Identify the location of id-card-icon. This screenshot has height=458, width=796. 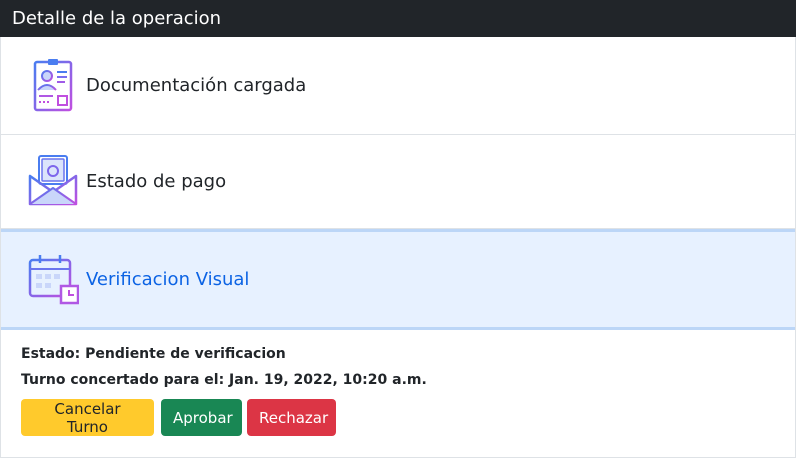
(53, 85).